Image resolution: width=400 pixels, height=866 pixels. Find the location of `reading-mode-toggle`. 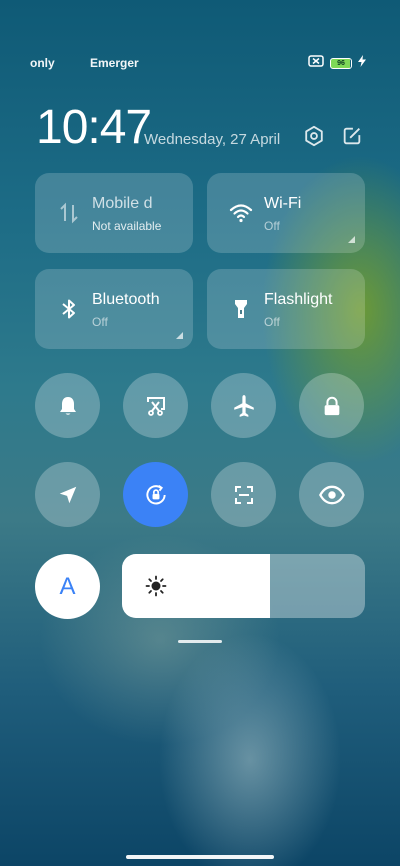

reading-mode-toggle is located at coordinates (331, 494).